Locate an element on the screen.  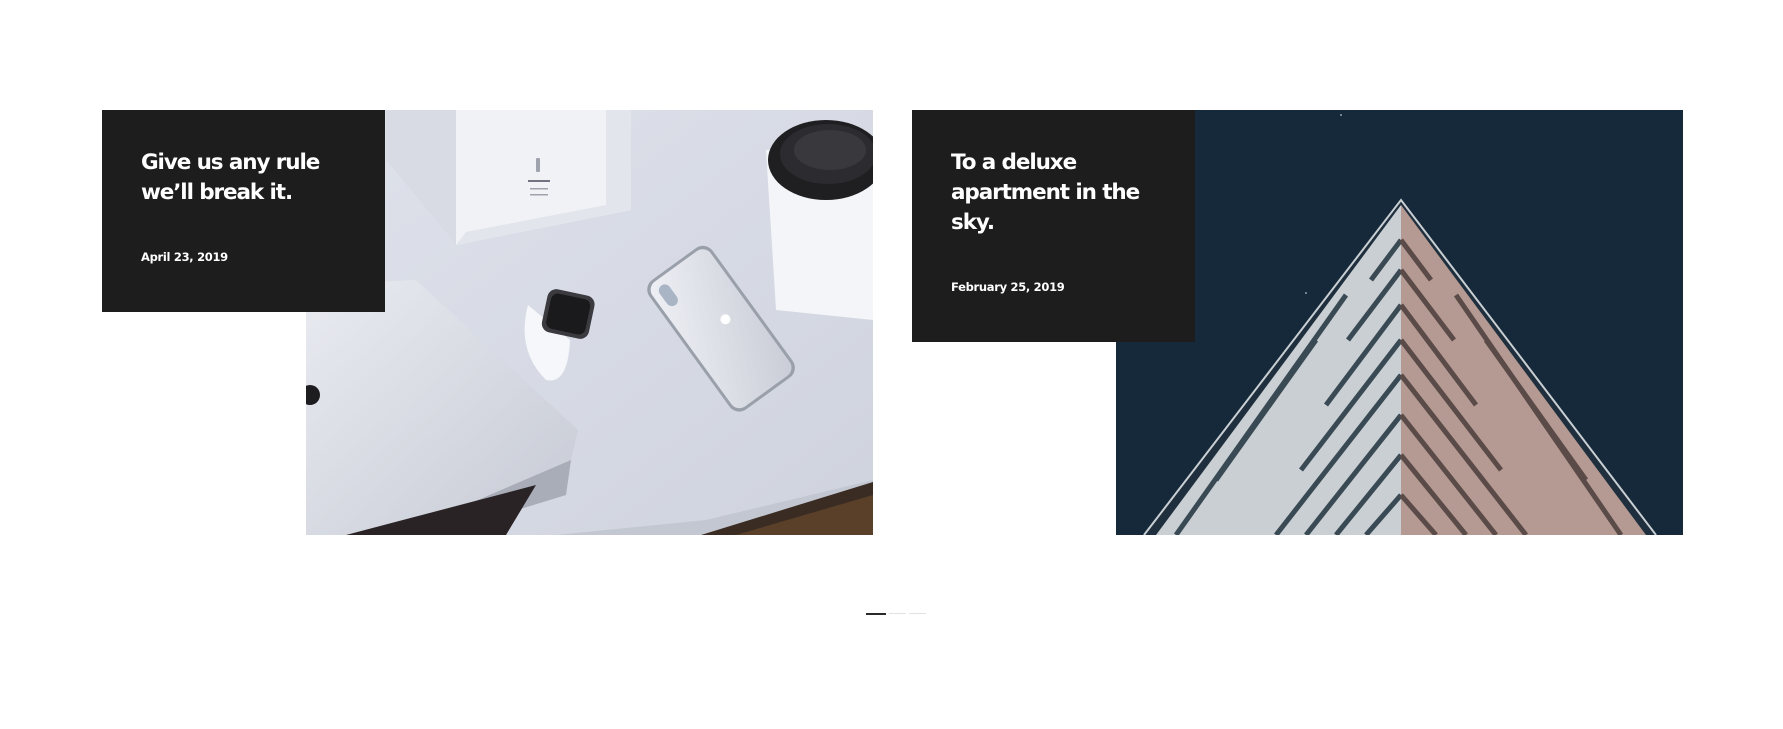
post-title: To a deluxe apartment in the sky. is located at coordinates (1054, 193).